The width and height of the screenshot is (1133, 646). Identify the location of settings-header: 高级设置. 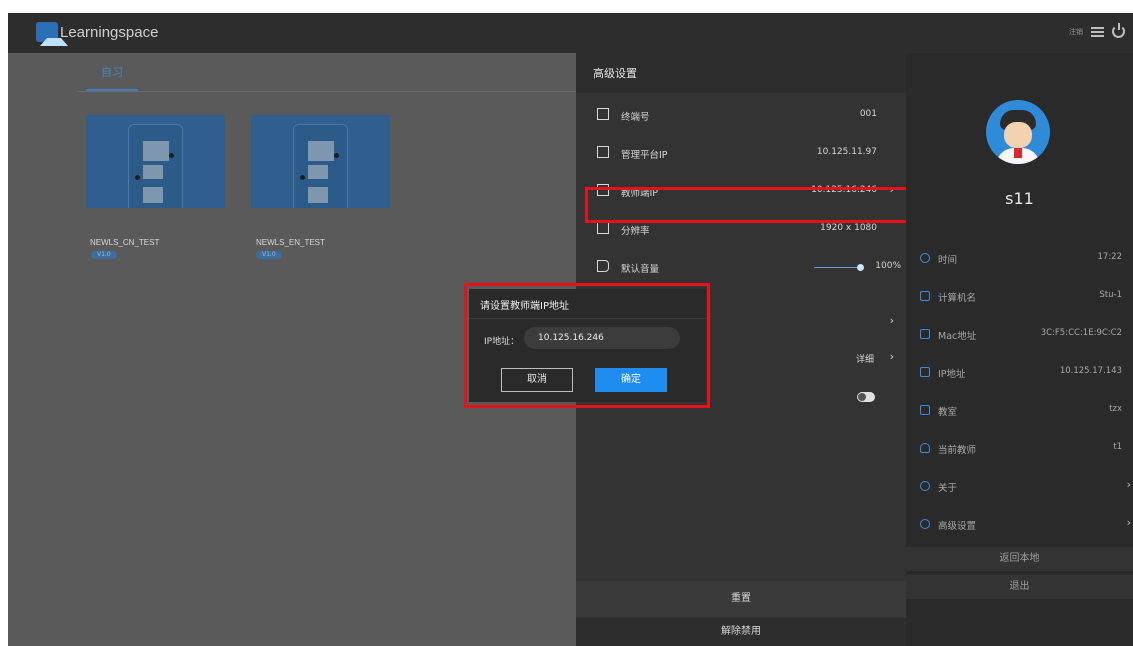
(741, 73).